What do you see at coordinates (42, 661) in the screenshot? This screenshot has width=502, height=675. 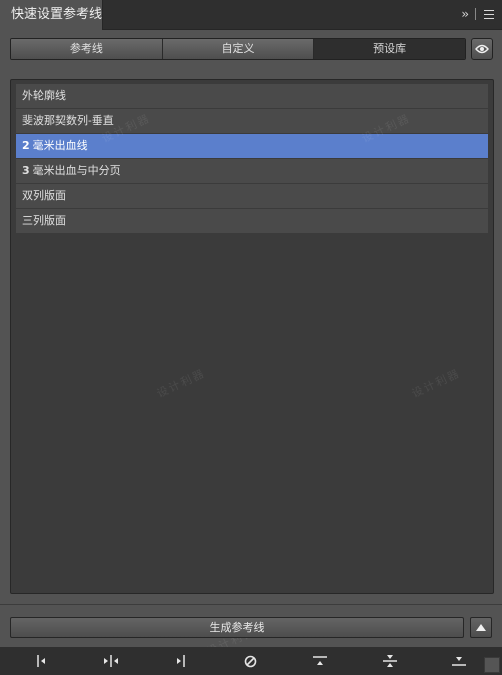 I see `align-left-guide-icon` at bounding box center [42, 661].